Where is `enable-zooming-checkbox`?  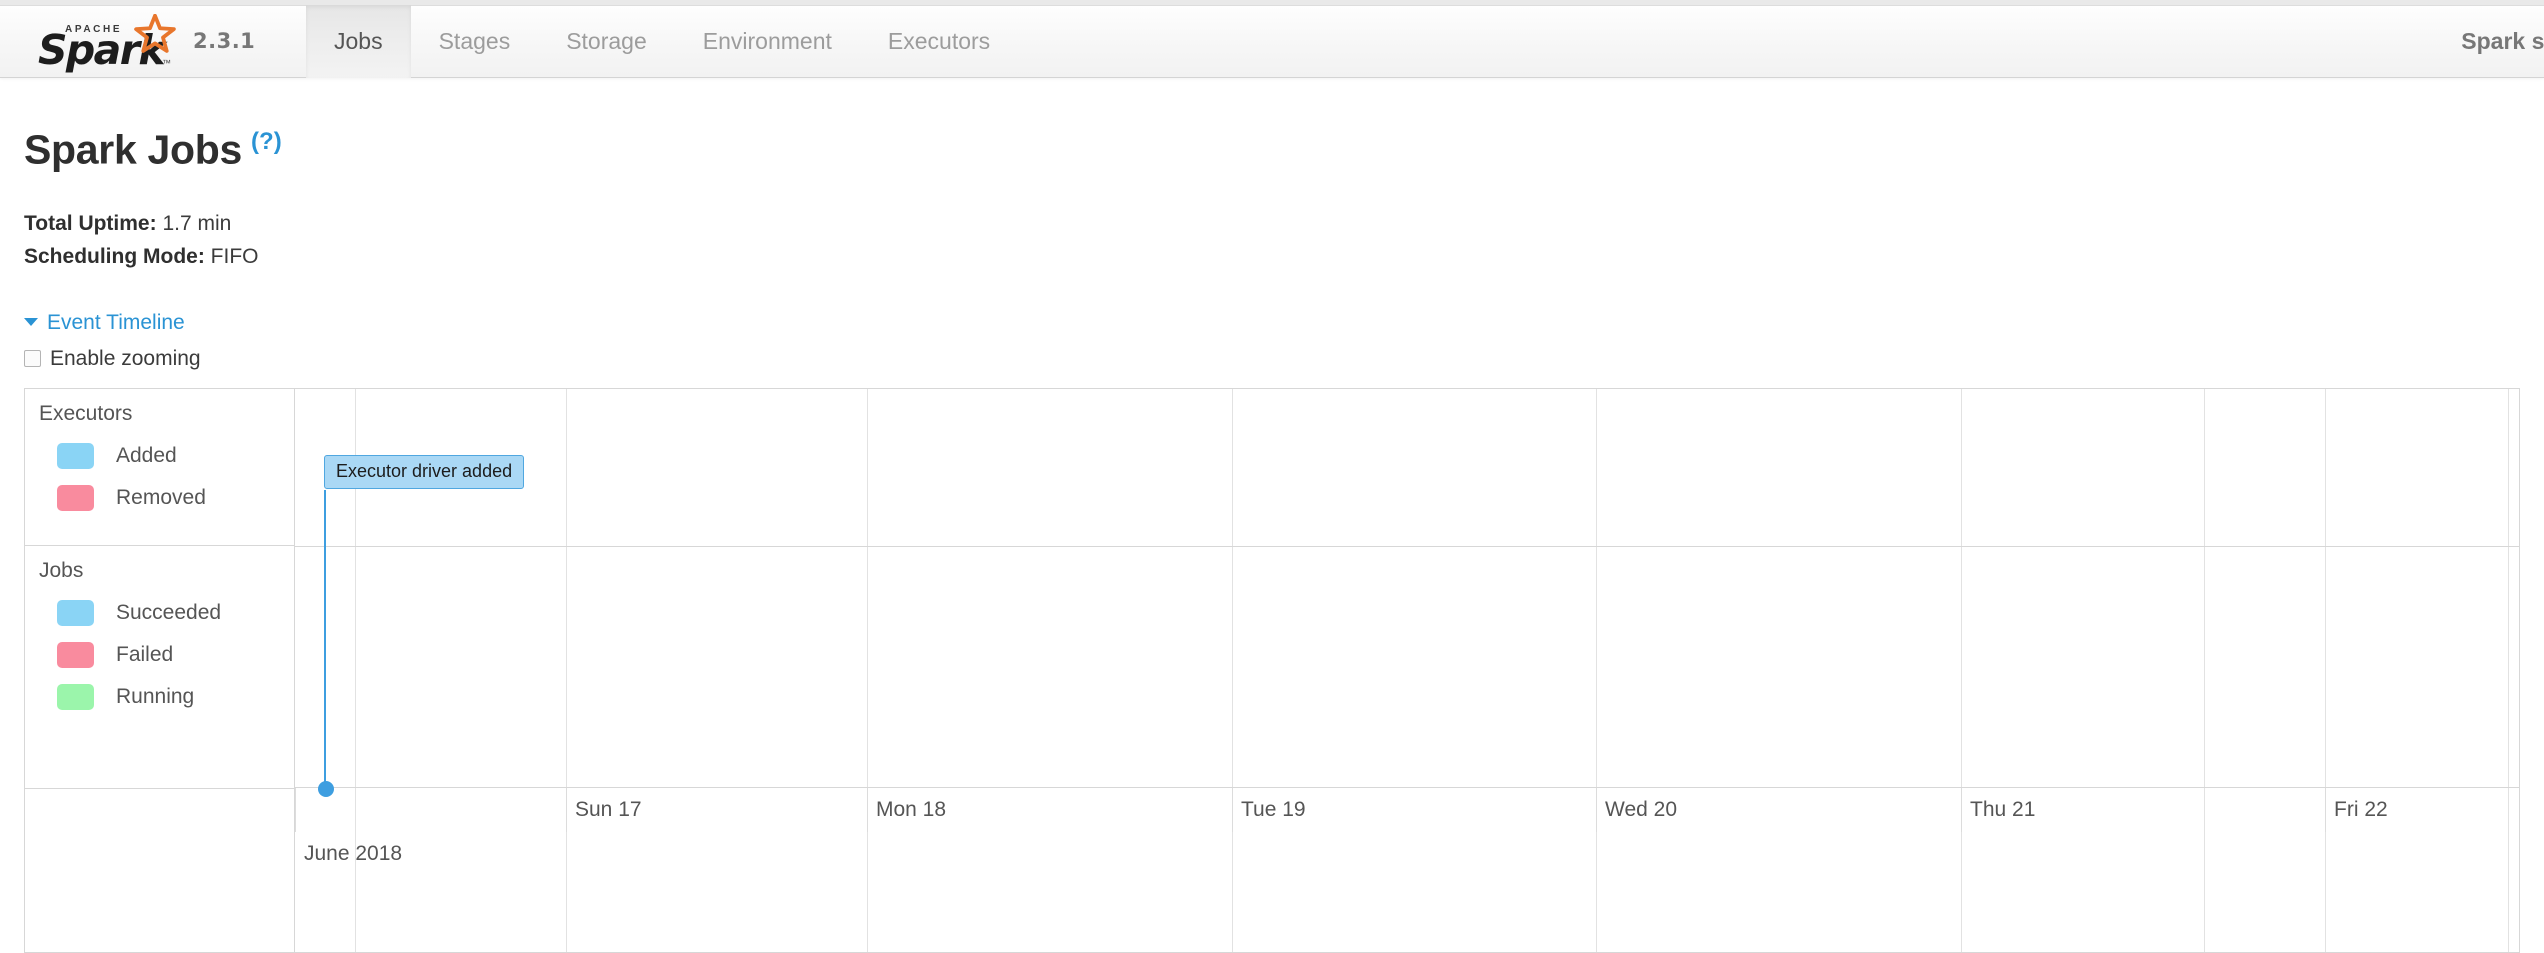
enable-zooming-checkbox is located at coordinates (32, 359).